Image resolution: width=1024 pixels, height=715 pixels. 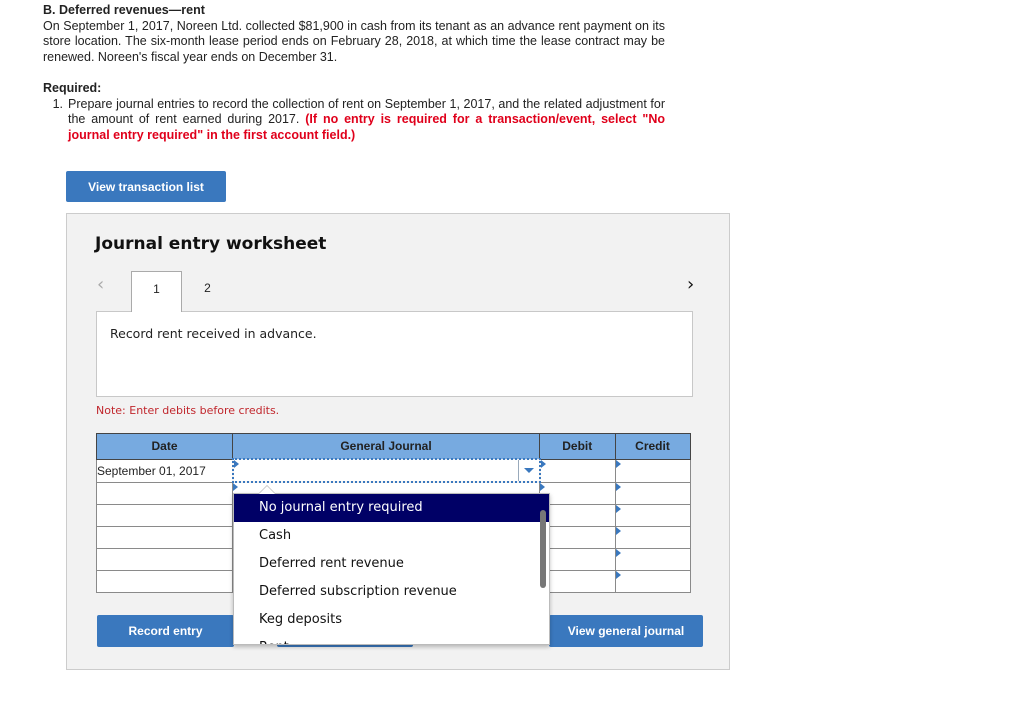 What do you see at coordinates (72, 88) in the screenshot?
I see `required-label: Required:` at bounding box center [72, 88].